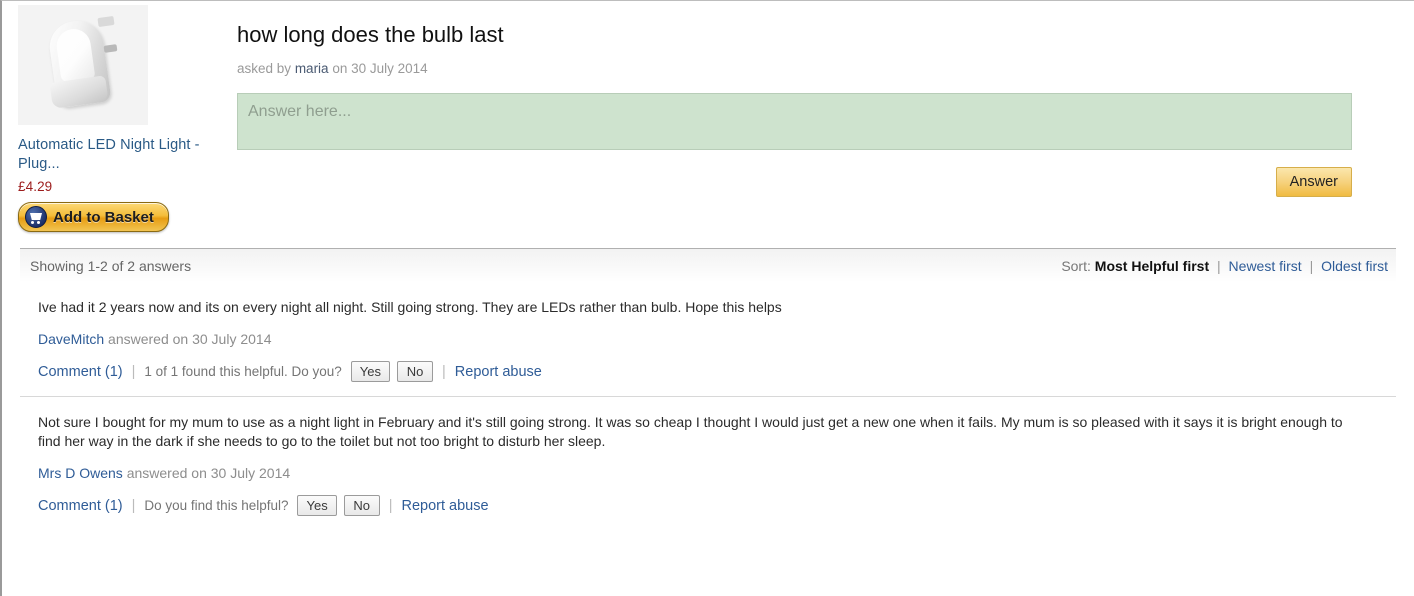 The width and height of the screenshot is (1414, 596). I want to click on sort-option-newest: Newest first, so click(1265, 266).